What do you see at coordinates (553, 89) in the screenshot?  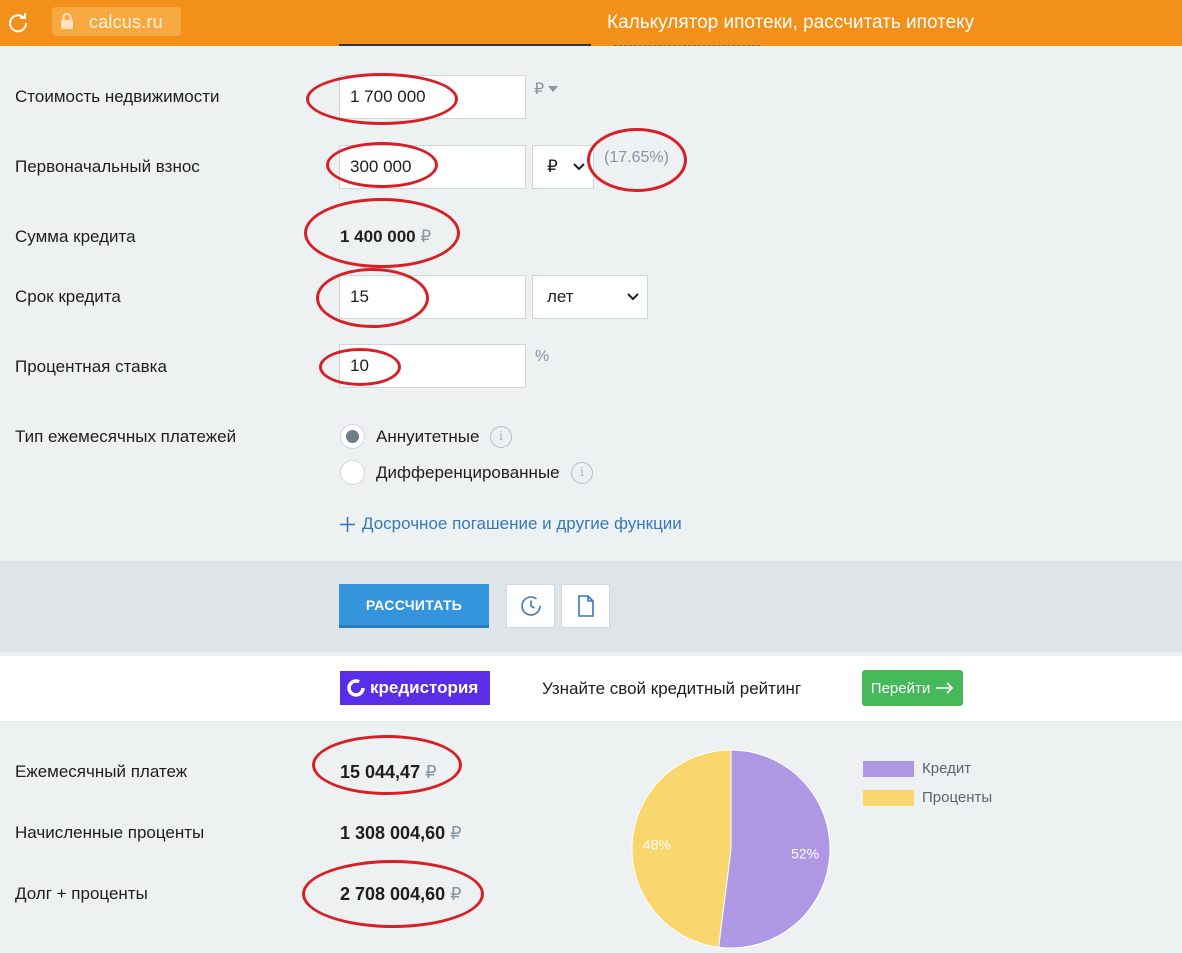 I see `caret-down-icon` at bounding box center [553, 89].